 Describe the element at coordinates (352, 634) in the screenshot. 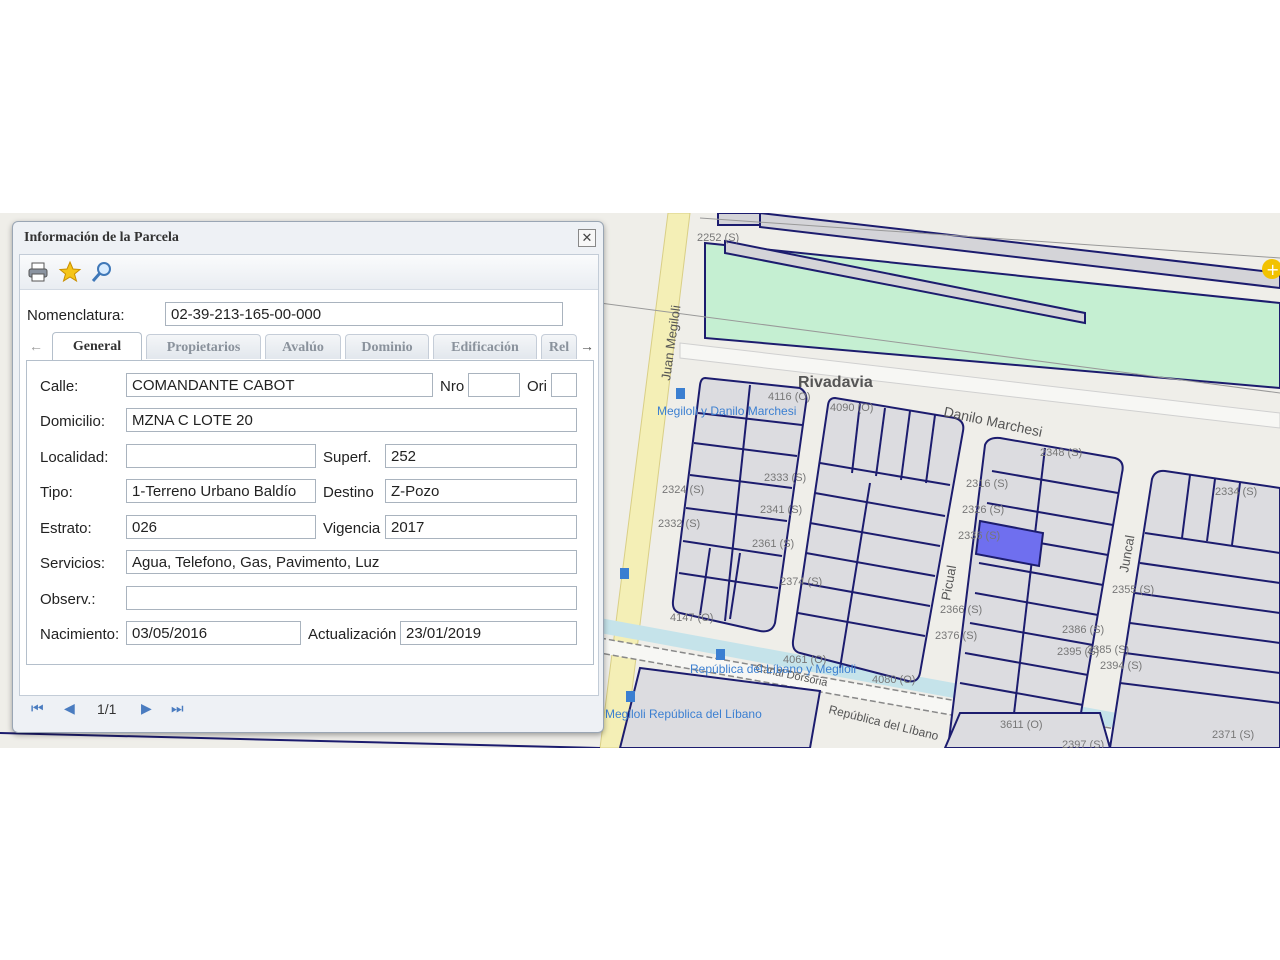

I see `actualizacion-label: Actualización` at that location.